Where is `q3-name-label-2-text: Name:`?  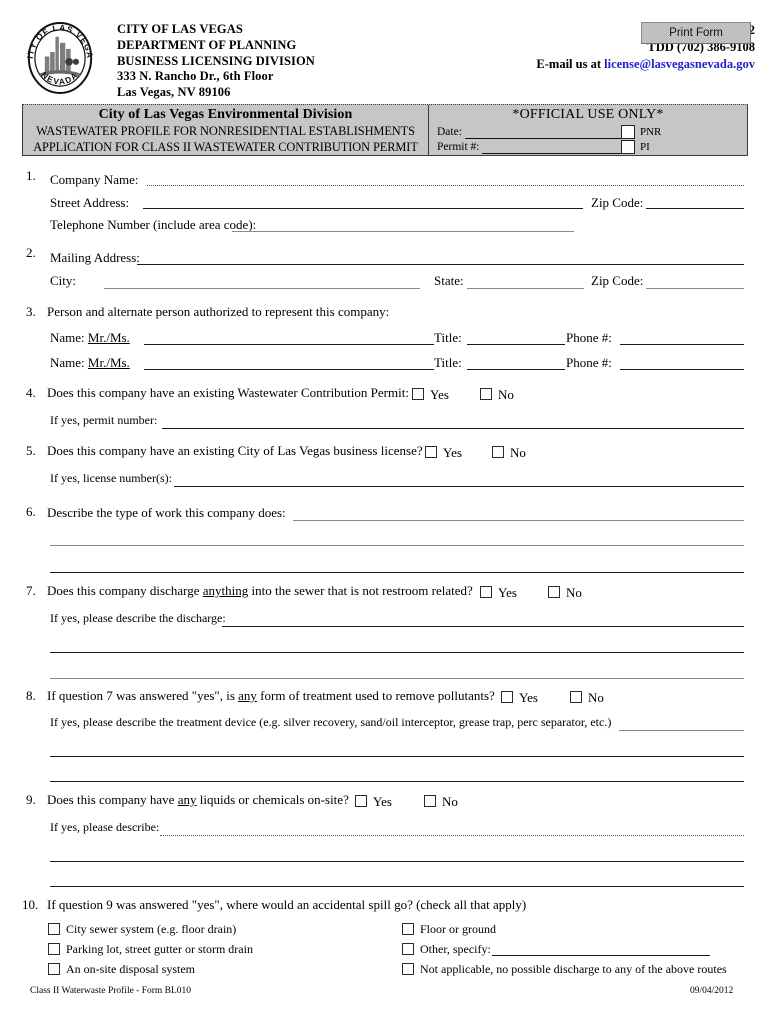 q3-name-label-2-text: Name: is located at coordinates (67, 362).